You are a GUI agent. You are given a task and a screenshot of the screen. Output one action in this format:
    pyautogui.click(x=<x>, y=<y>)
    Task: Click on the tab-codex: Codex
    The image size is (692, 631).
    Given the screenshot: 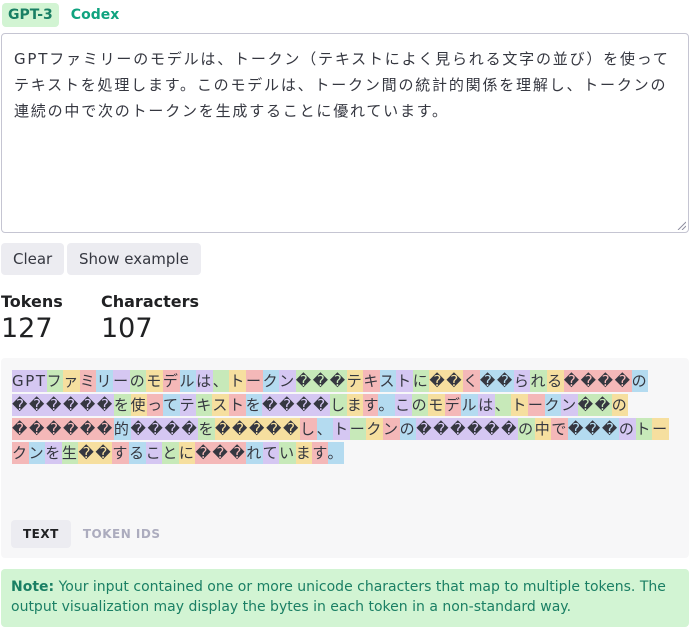 What is the action you would take?
    pyautogui.click(x=95, y=15)
    